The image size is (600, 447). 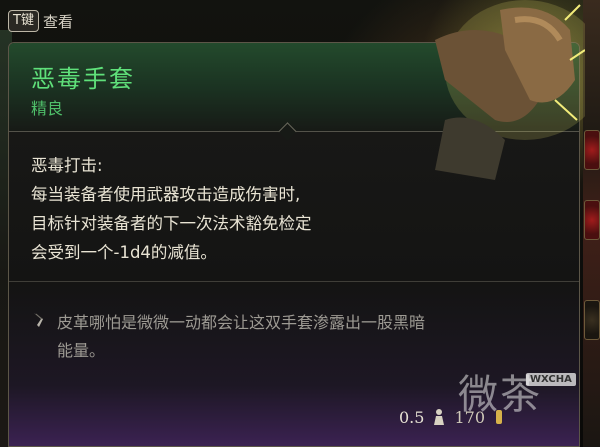 What do you see at coordinates (241, 322) in the screenshot?
I see `lore-line: 皮革哪怕是微微一动都会让这双手套渗露出一股黑暗` at bounding box center [241, 322].